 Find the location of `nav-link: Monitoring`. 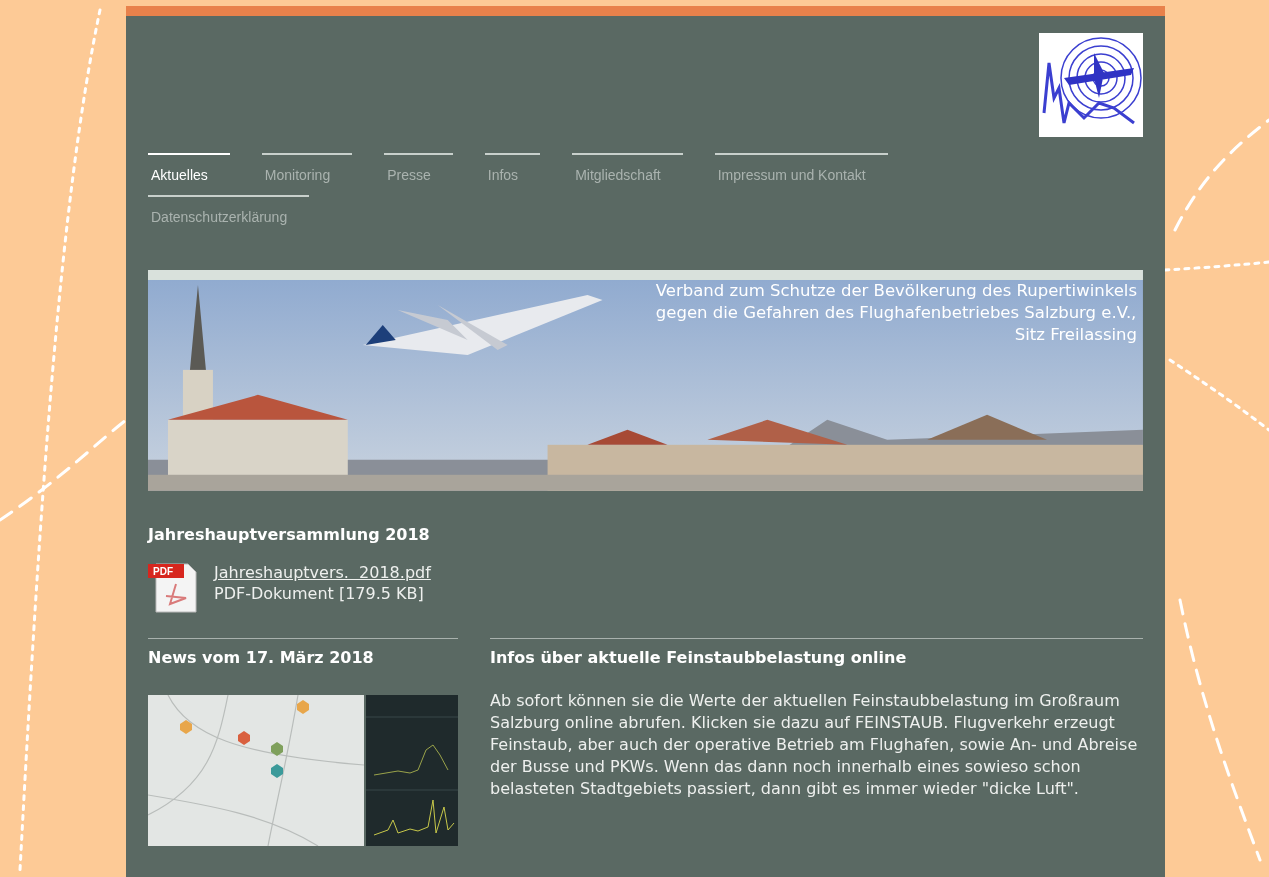

nav-link: Monitoring is located at coordinates (307, 172).